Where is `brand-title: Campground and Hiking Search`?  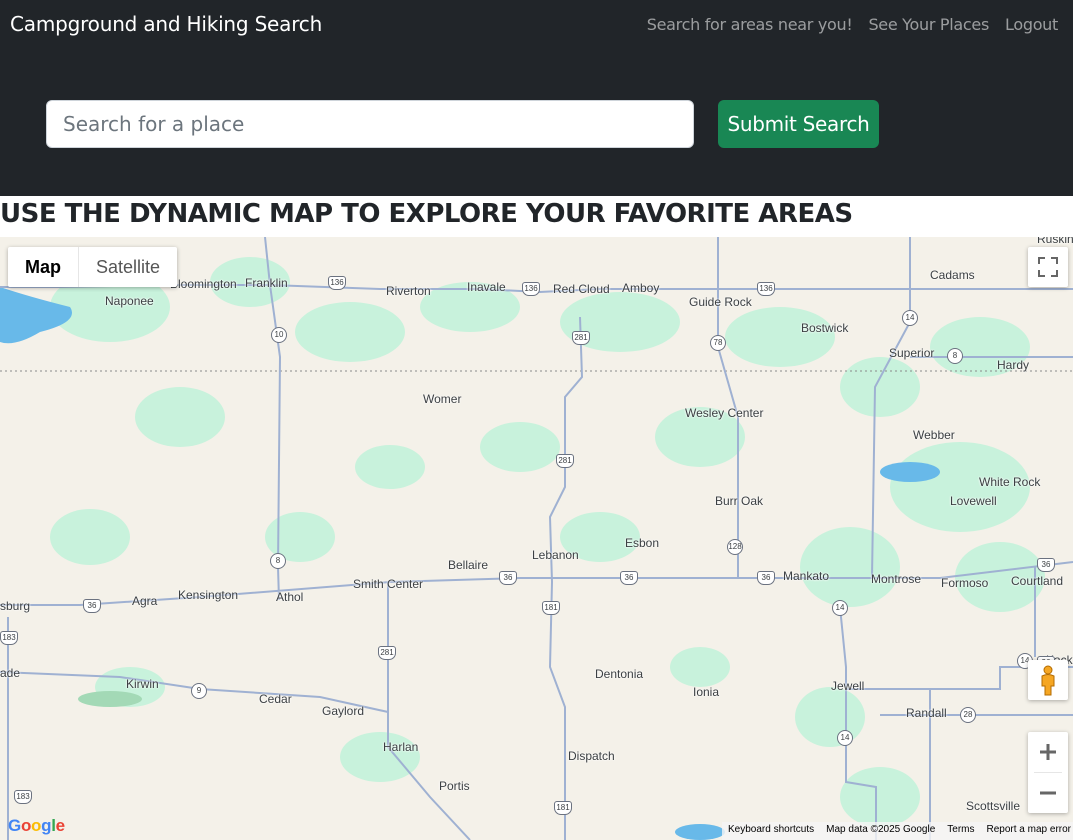 brand-title: Campground and Hiking Search is located at coordinates (166, 24).